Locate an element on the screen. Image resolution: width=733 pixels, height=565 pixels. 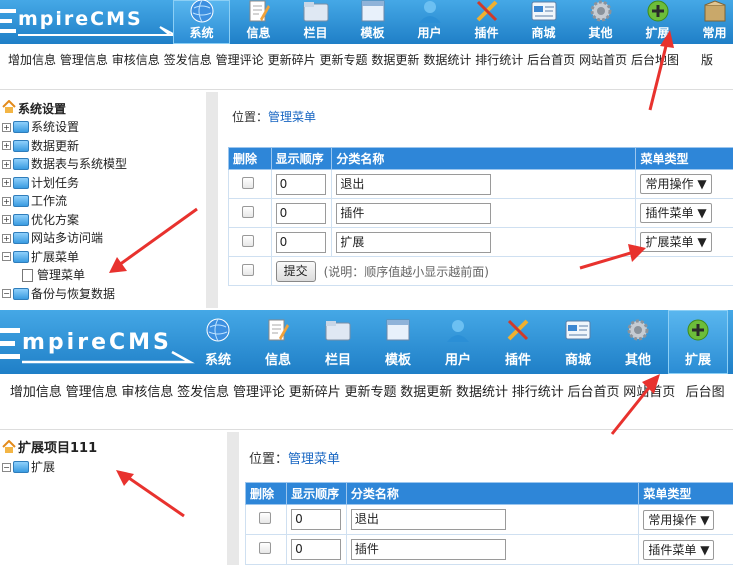
tree-node: − 扩展 is located at coordinates (102, 467).